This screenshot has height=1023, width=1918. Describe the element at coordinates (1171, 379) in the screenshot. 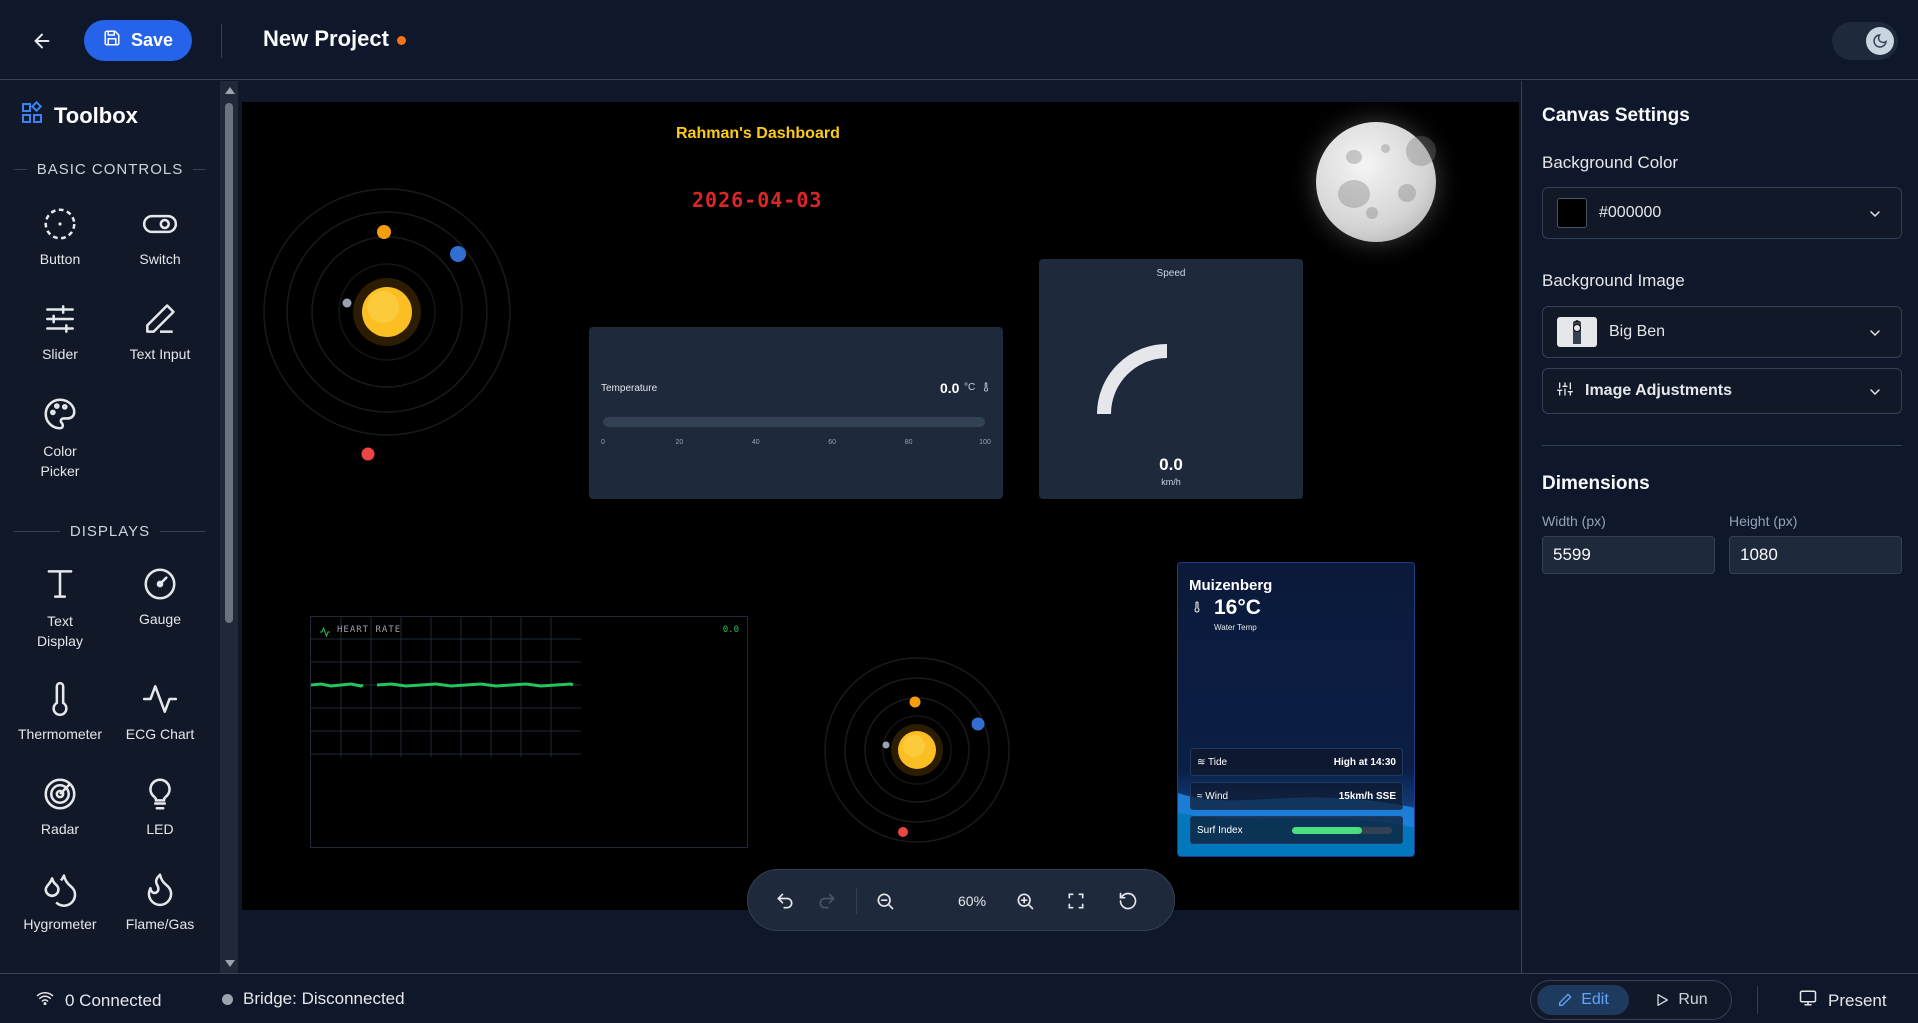

I see `speed-gauge-widget: Speed 0.0 km/h` at that location.